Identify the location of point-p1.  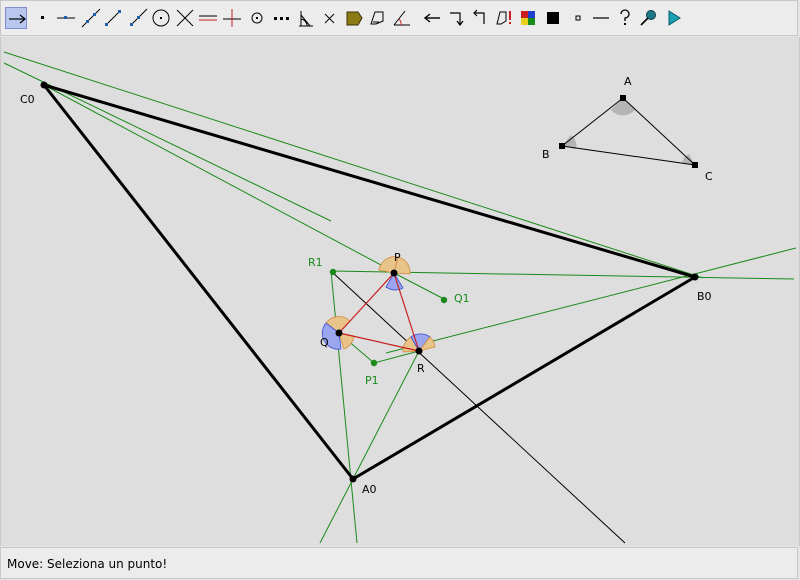
(374, 363).